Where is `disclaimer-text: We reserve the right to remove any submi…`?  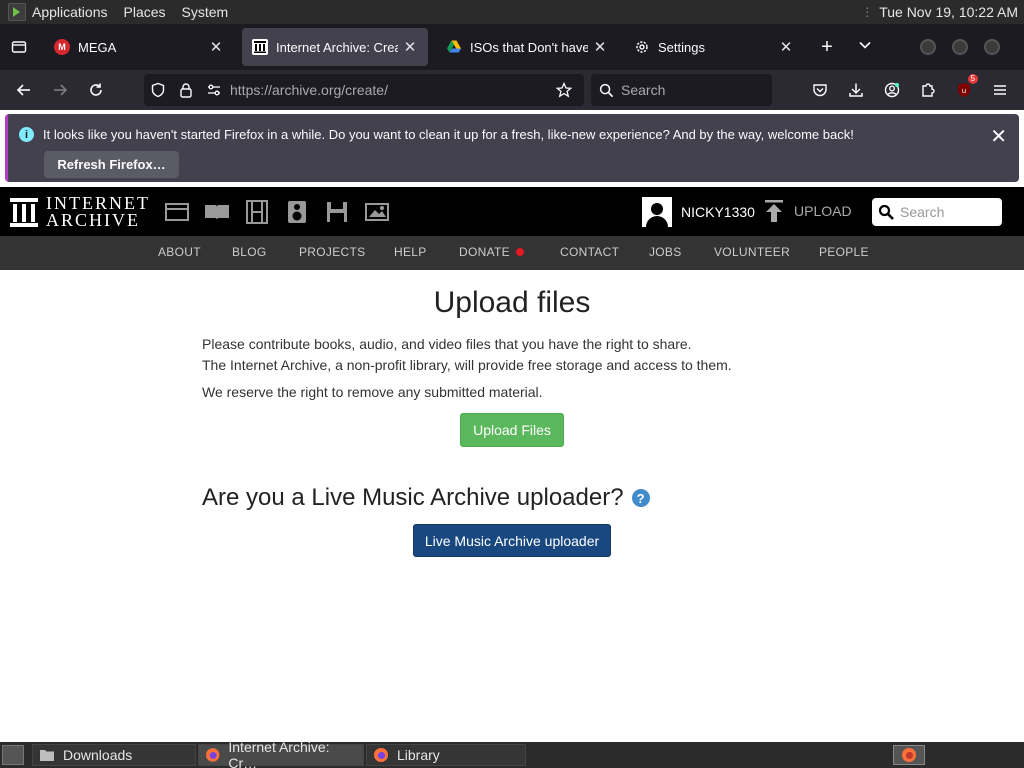 disclaimer-text: We reserve the right to remove any submi… is located at coordinates (372, 392).